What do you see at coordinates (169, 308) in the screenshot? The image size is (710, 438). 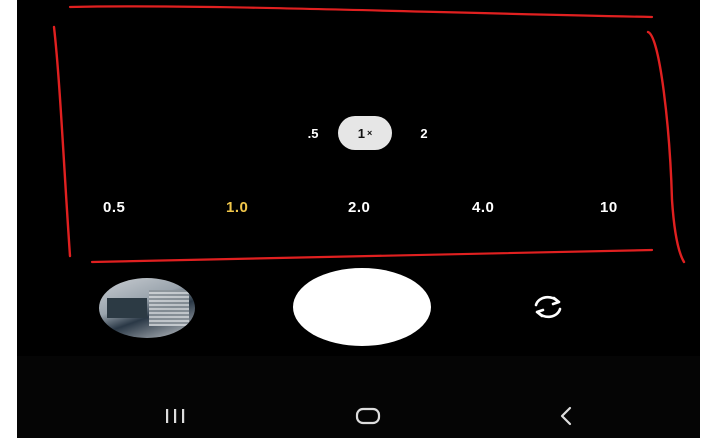 I see `thumbnail-text-image` at bounding box center [169, 308].